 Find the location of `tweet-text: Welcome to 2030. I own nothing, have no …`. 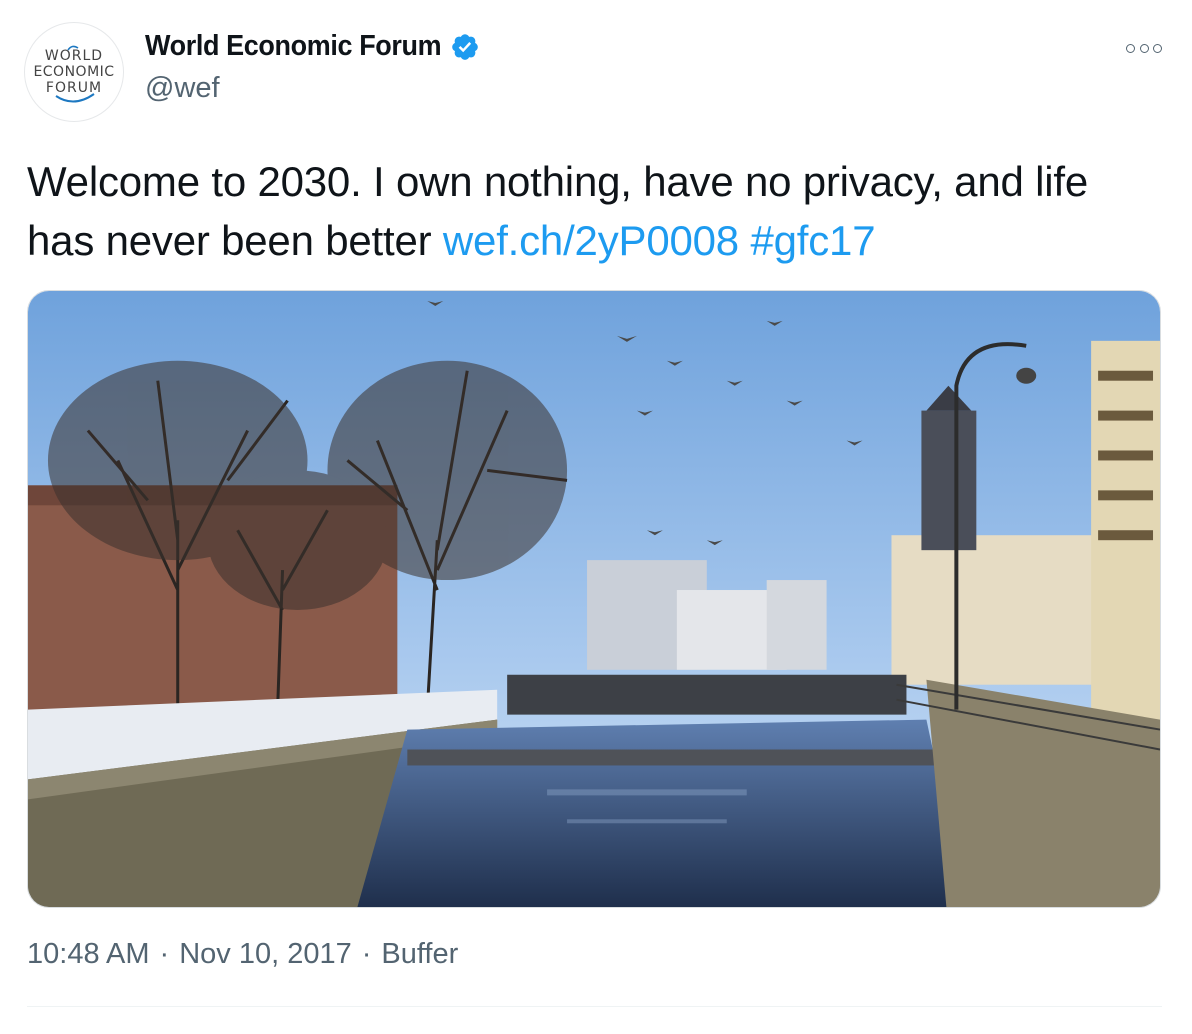

tweet-text: Welcome to 2030. I own nothing, have no … is located at coordinates (592, 211).